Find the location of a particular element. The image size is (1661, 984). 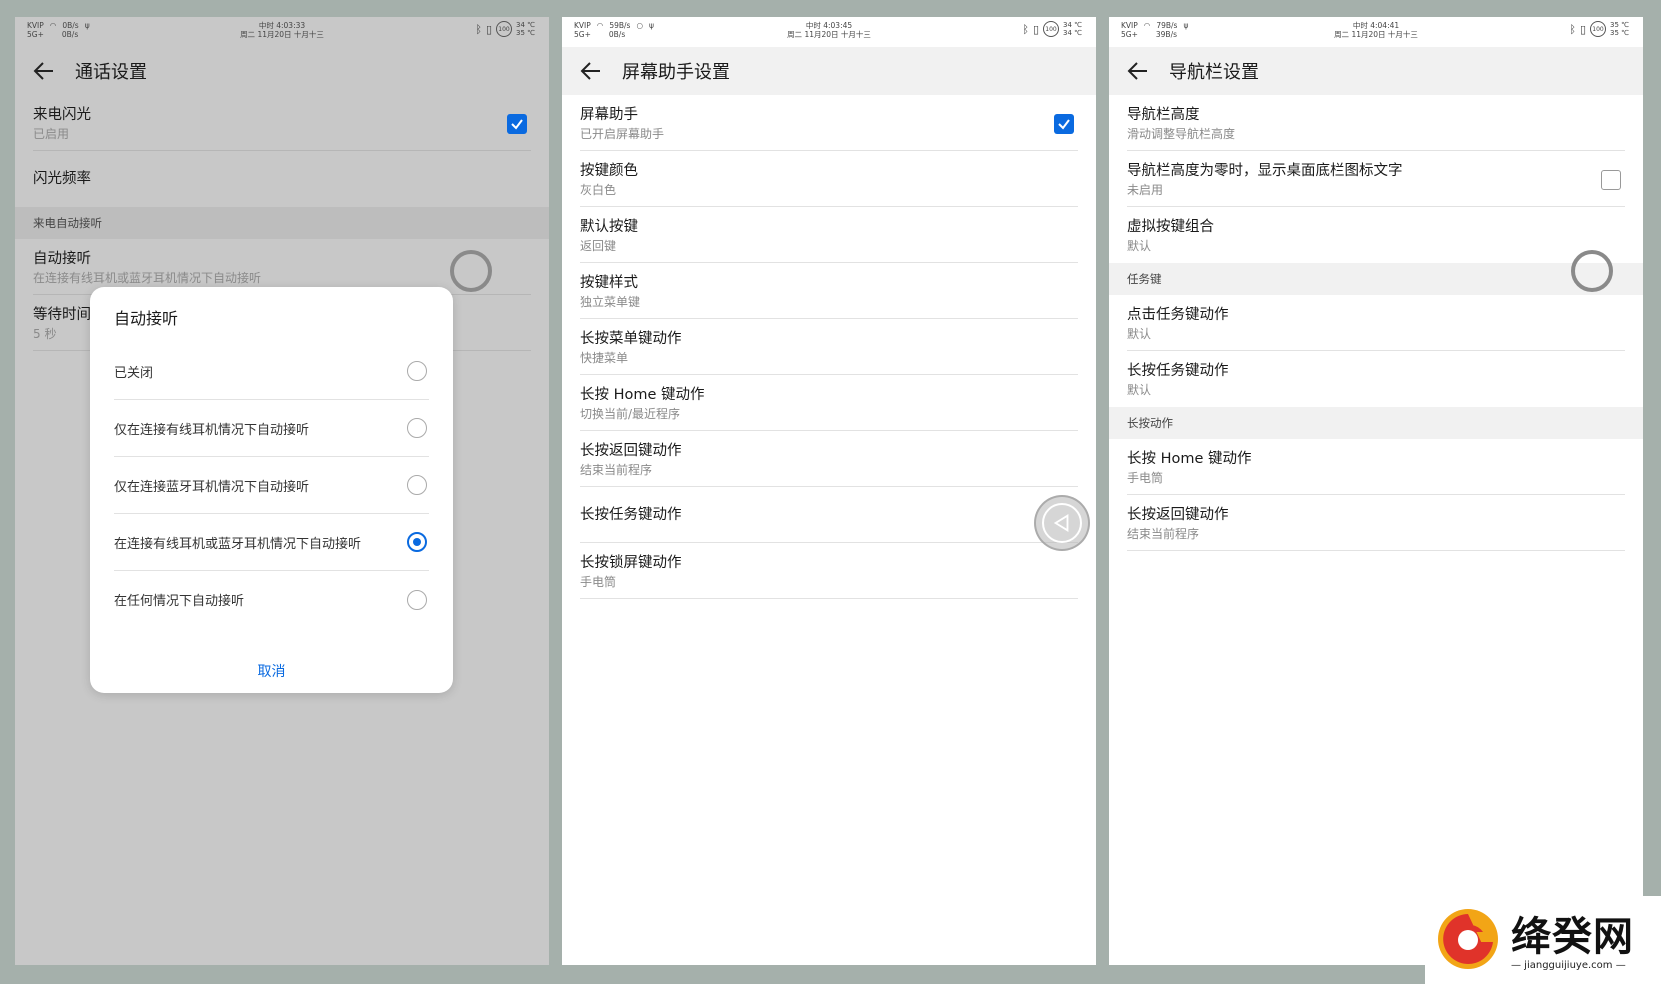

setting-flash-frequency: 闪光频率 is located at coordinates (282, 179).